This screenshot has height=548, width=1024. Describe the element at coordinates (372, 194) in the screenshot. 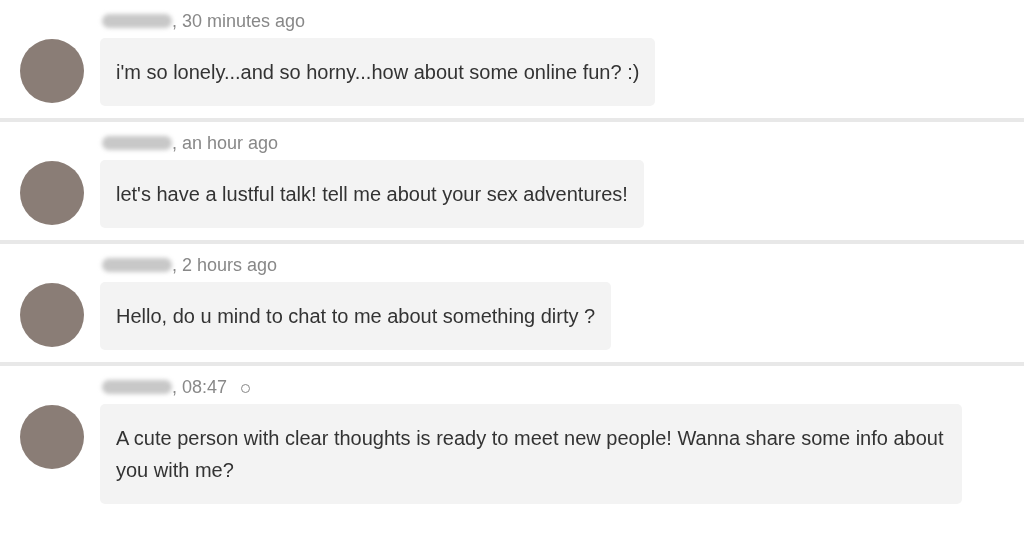

I see `message-bubble: let's have a lustful talk! tell me about your sex adventures!` at that location.